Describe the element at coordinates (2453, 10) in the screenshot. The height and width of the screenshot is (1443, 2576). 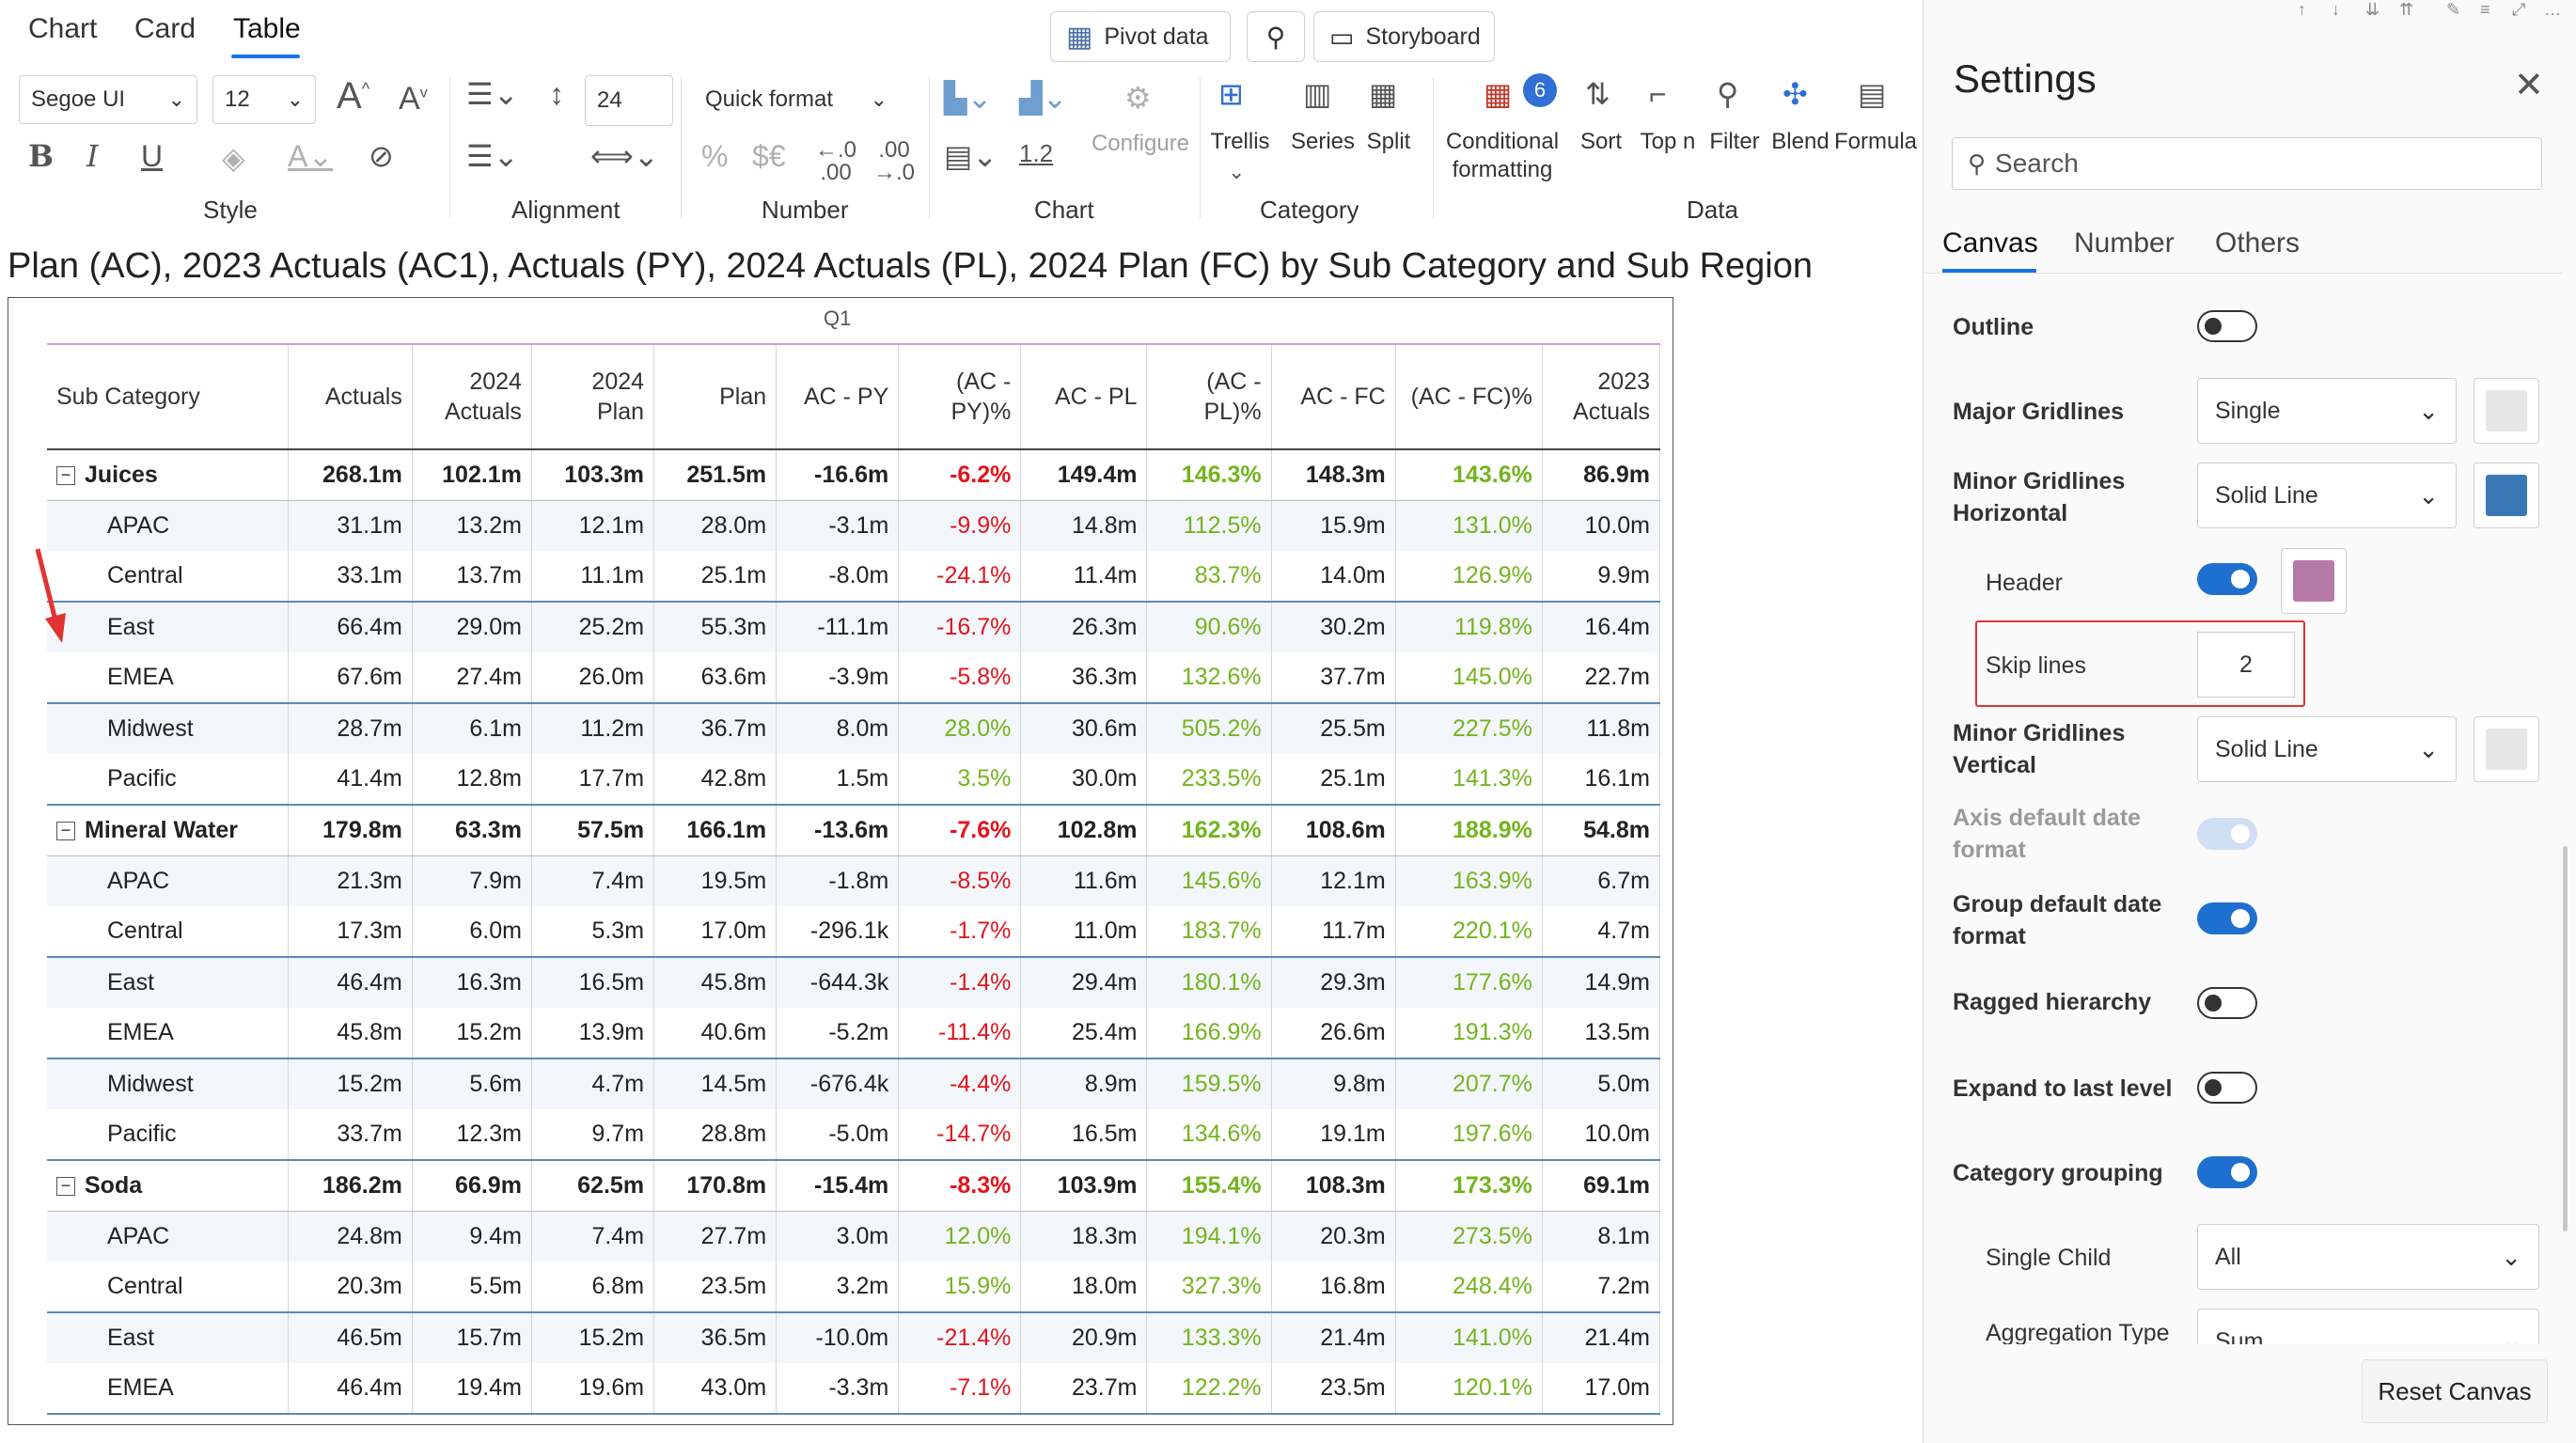
I see `pin-icon: ✎` at that location.